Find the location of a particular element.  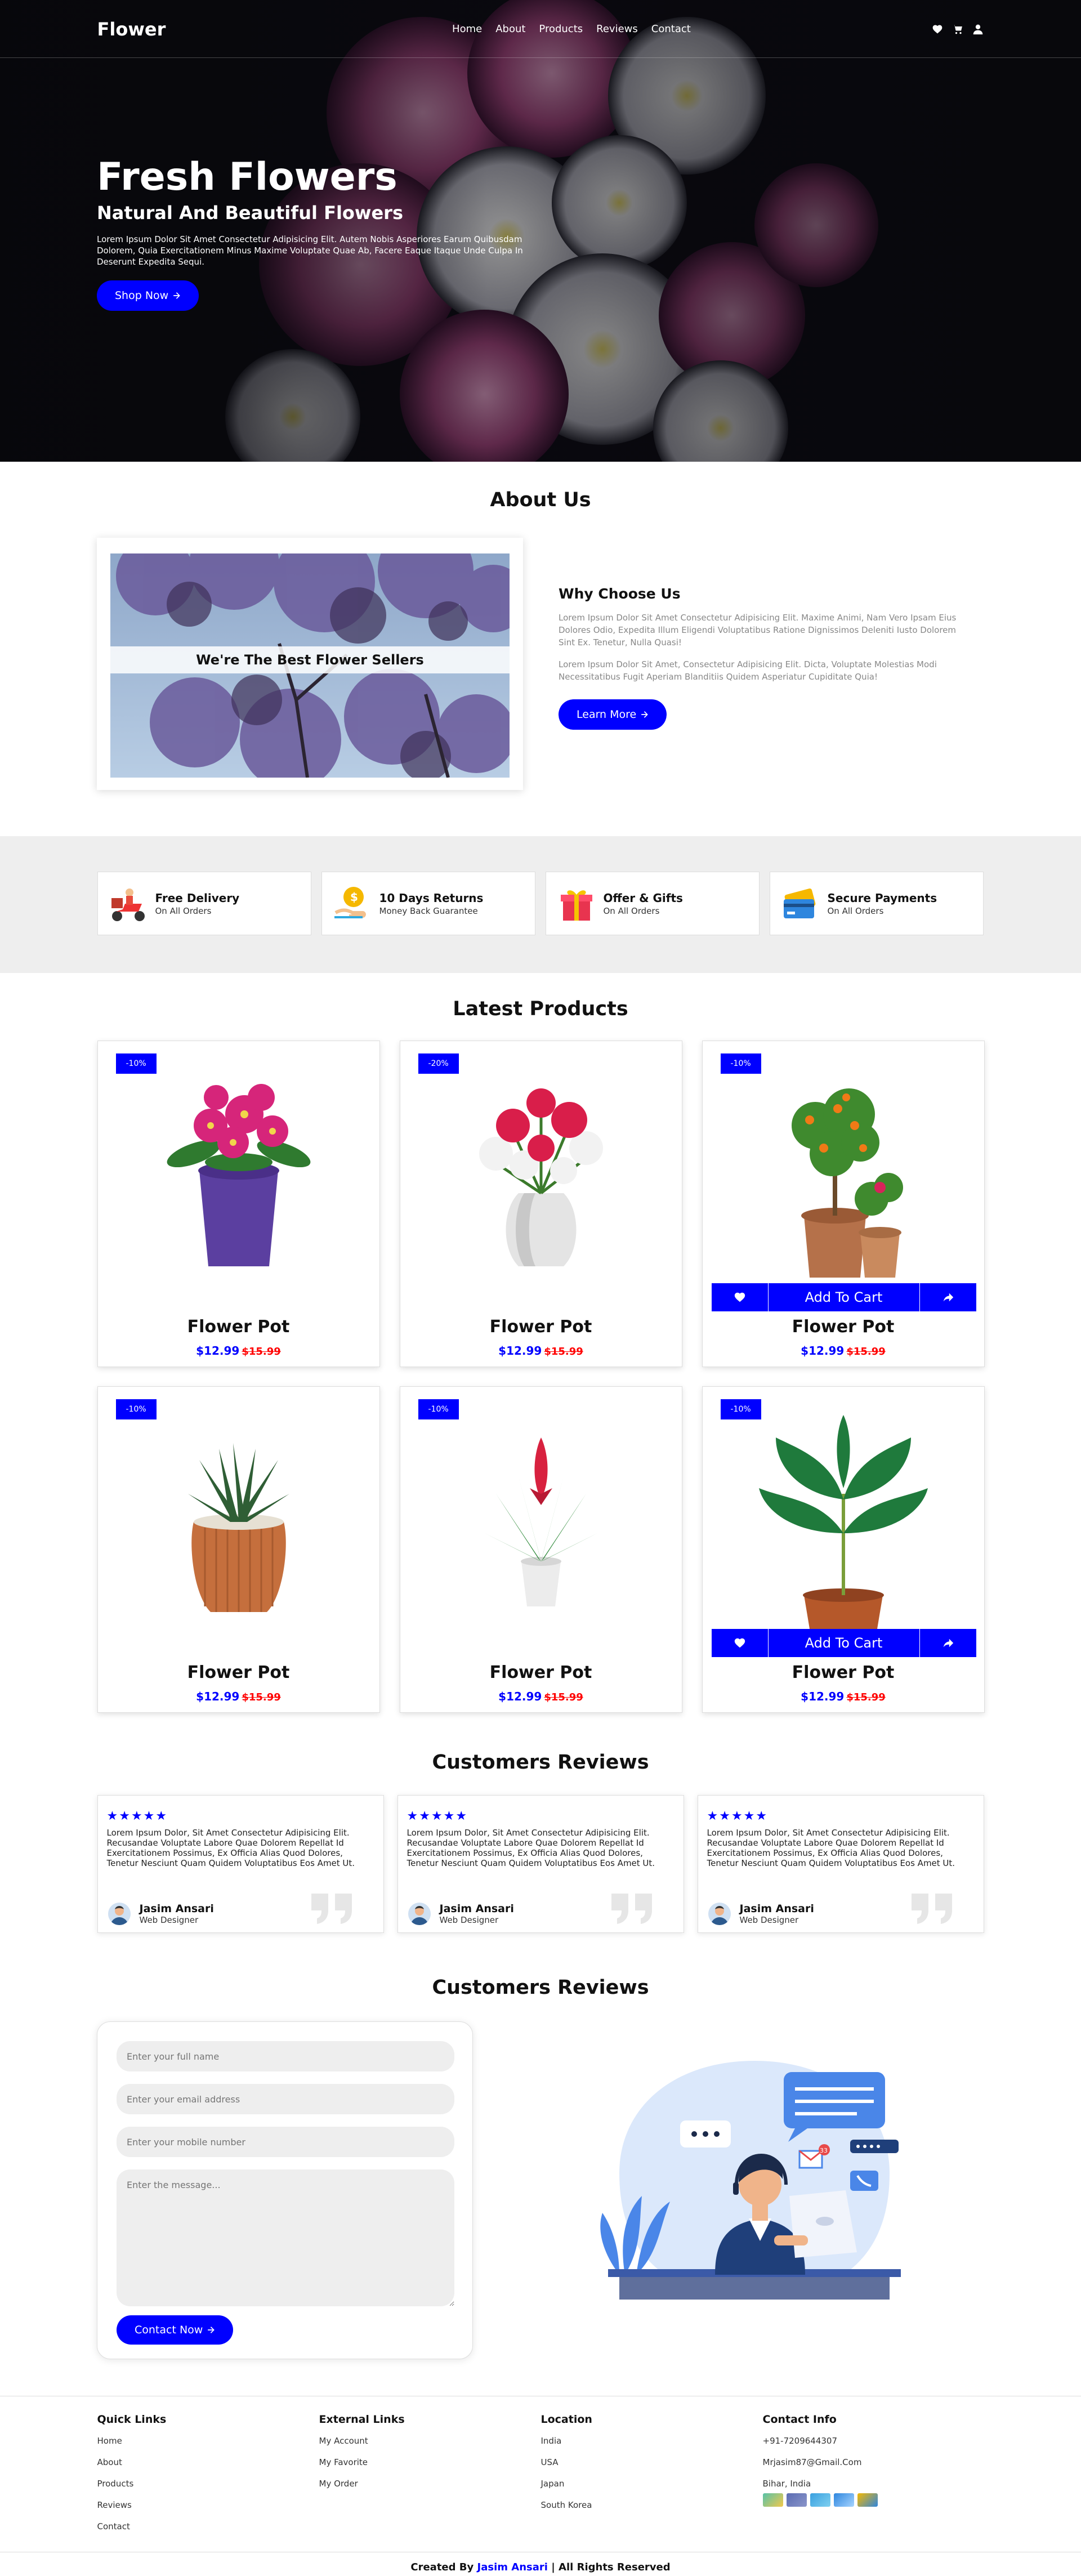

credit-card-icon is located at coordinates (799, 903).